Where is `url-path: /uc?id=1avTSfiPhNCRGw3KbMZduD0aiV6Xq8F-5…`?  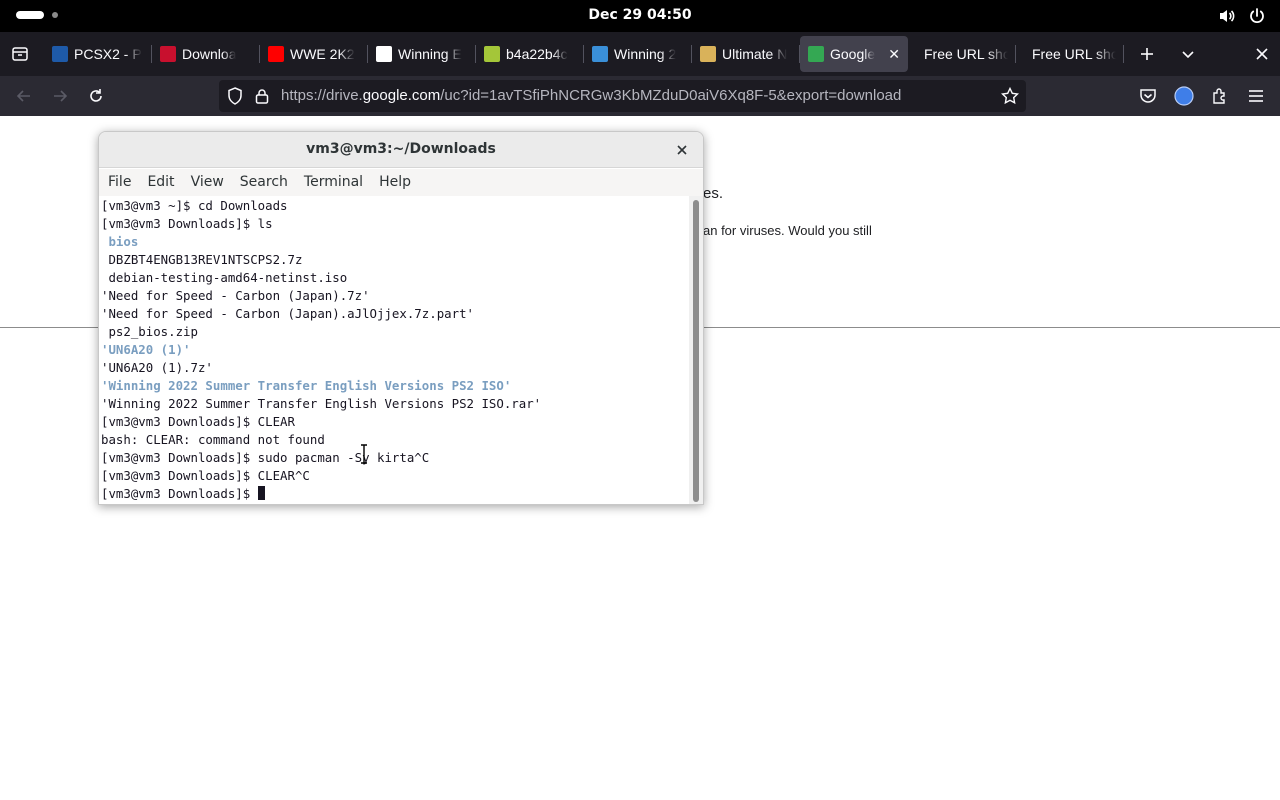
url-path: /uc?id=1avTSfiPhNCRGw3KbMZduD0aiV6Xq8F-5… is located at coordinates (671, 95).